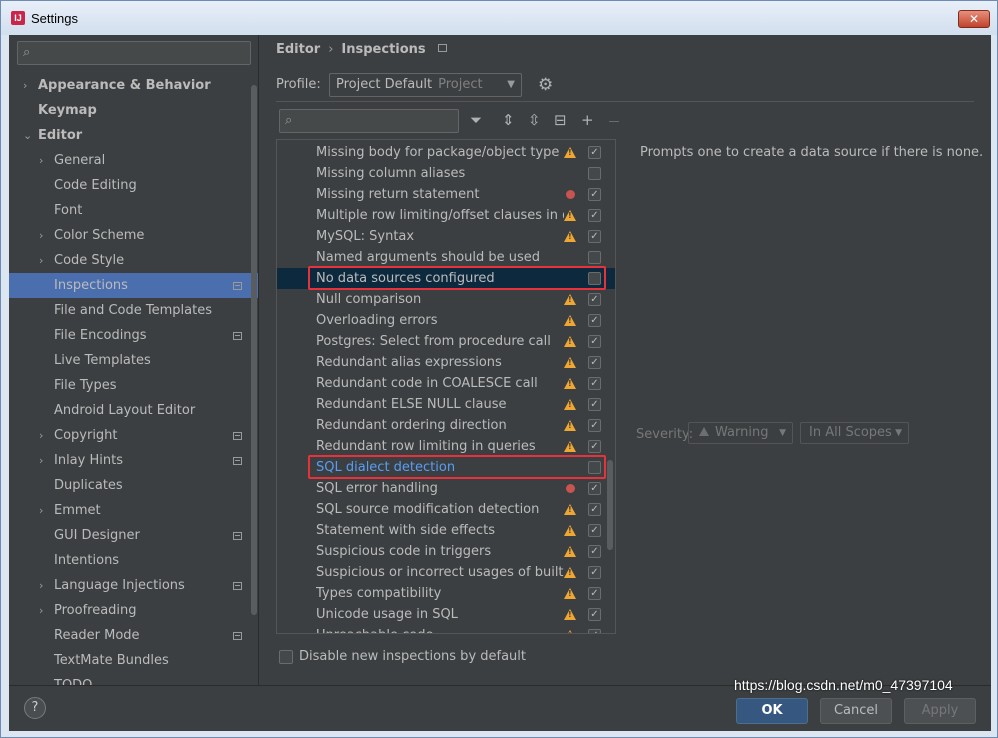 The width and height of the screenshot is (998, 738). Describe the element at coordinates (133, 285) in the screenshot. I see `sidebar-item: Inspections` at that location.